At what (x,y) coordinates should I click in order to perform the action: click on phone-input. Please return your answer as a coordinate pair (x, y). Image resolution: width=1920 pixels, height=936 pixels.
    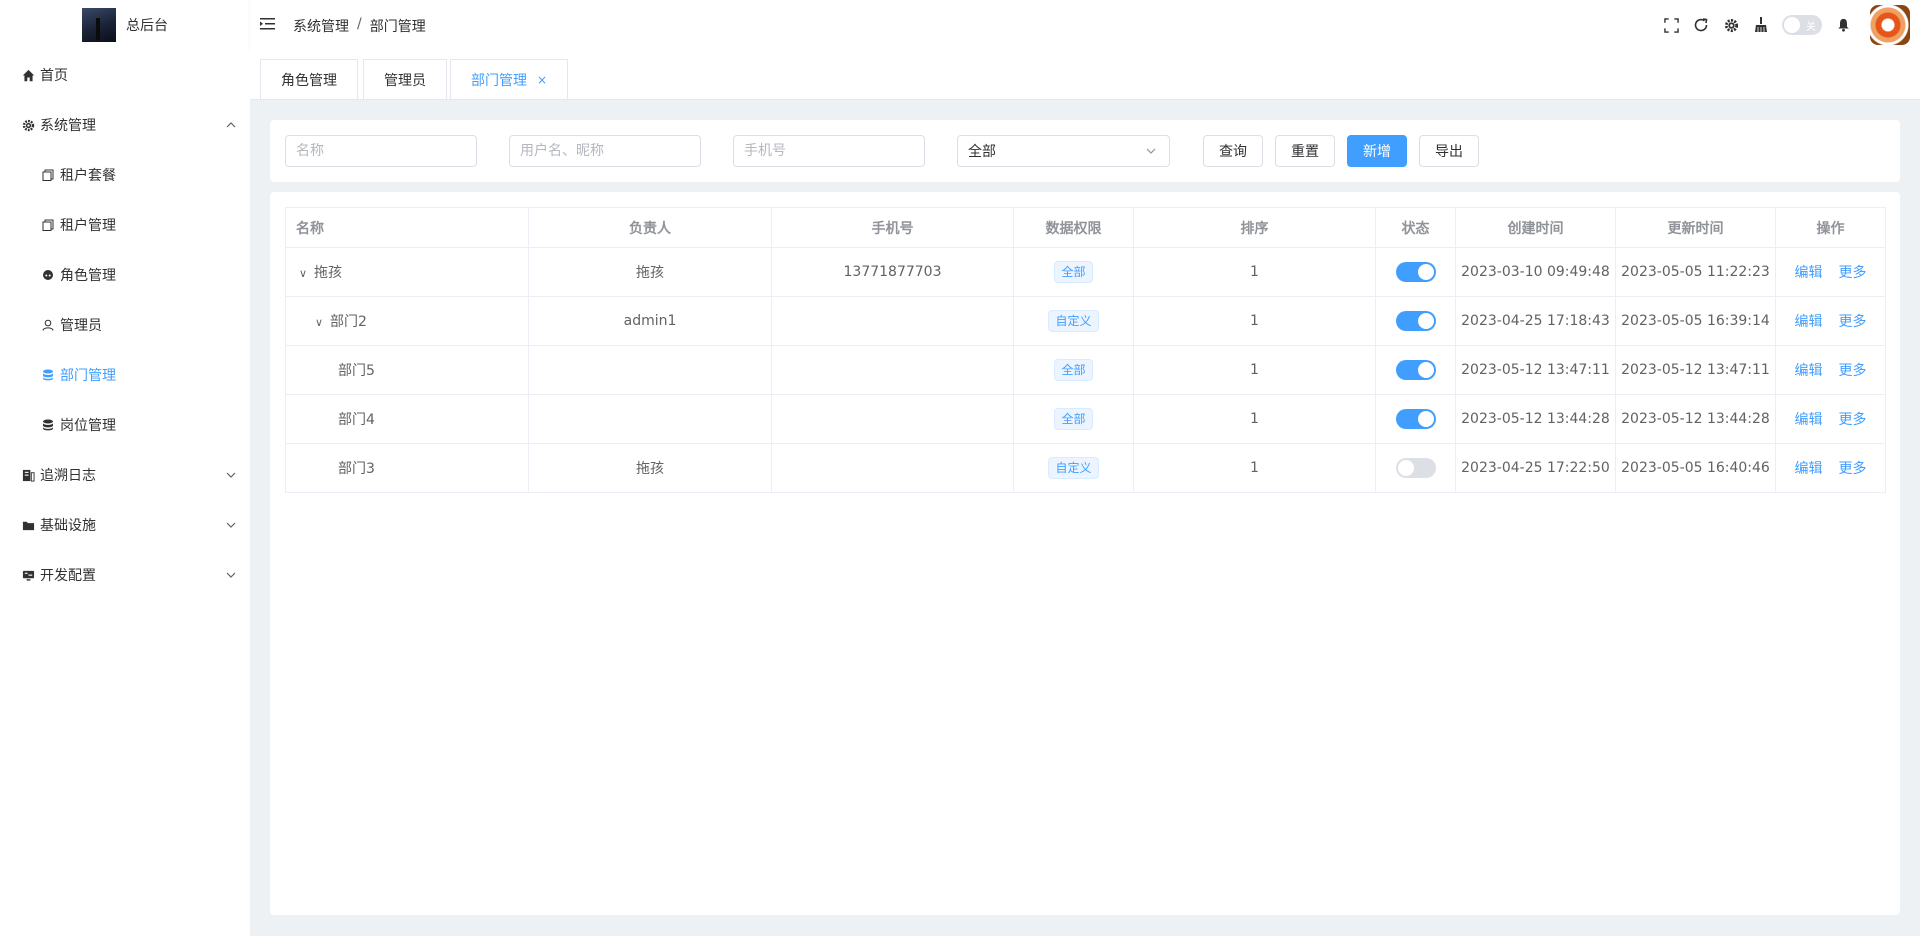
    Looking at the image, I should click on (829, 151).